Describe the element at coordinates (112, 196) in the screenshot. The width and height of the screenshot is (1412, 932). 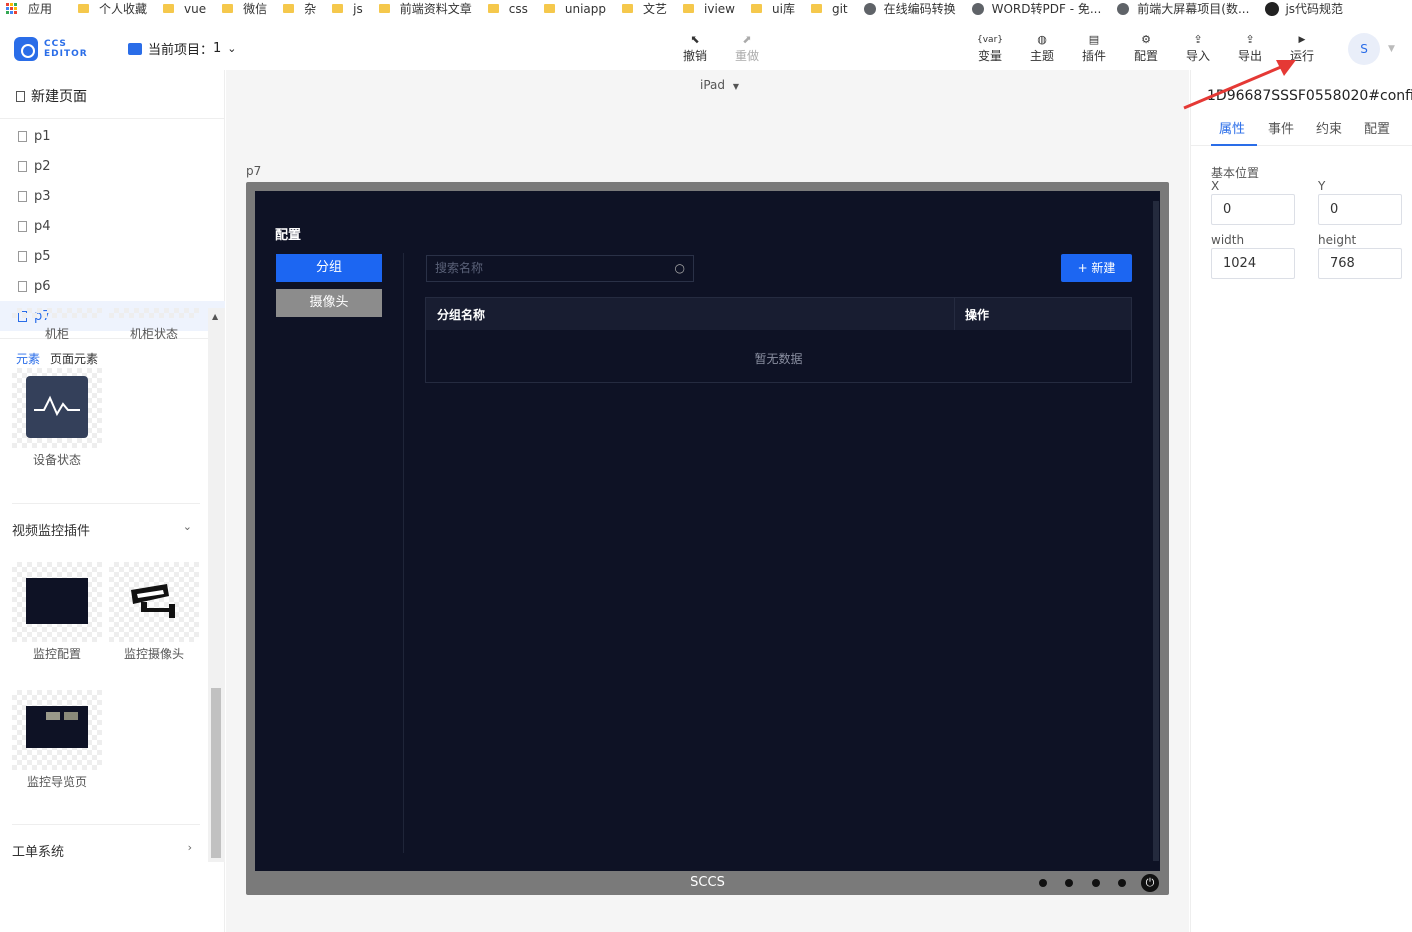
I see `page-item-p3: p3` at that location.